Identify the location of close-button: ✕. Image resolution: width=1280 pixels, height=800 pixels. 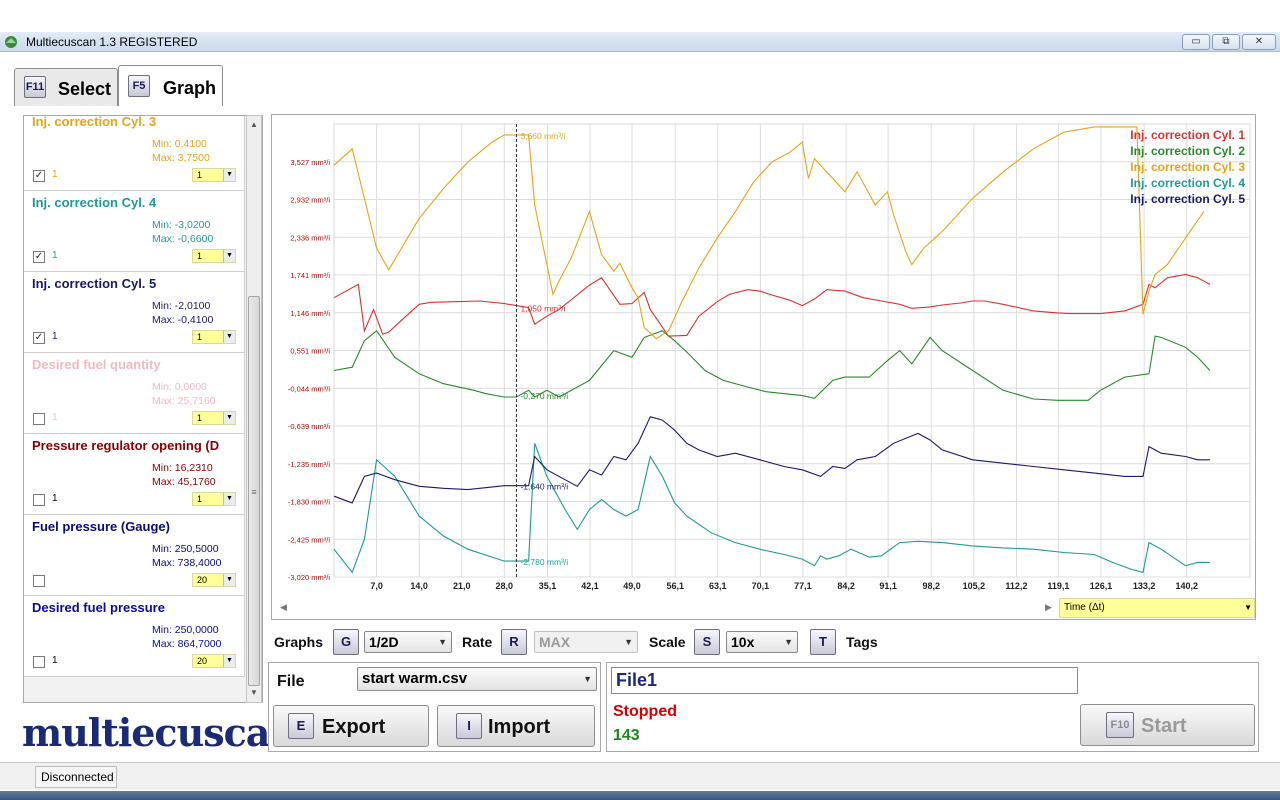
(1259, 42).